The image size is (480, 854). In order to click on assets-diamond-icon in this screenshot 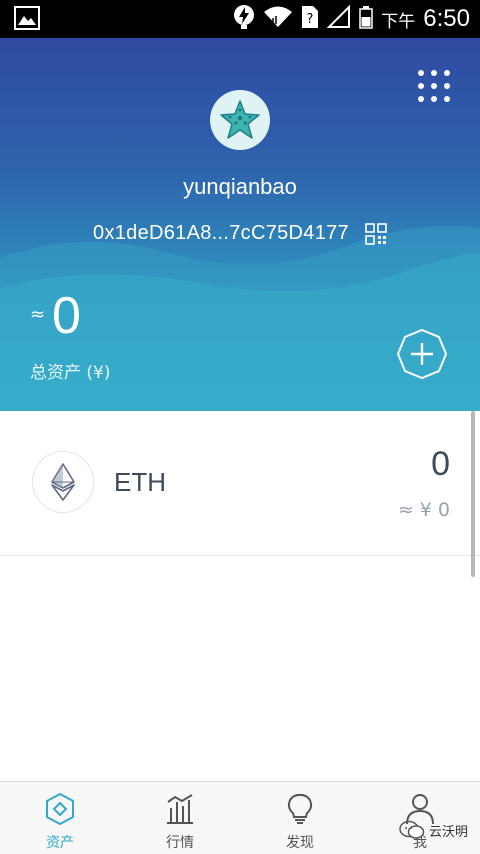, I will do `click(60, 809)`.